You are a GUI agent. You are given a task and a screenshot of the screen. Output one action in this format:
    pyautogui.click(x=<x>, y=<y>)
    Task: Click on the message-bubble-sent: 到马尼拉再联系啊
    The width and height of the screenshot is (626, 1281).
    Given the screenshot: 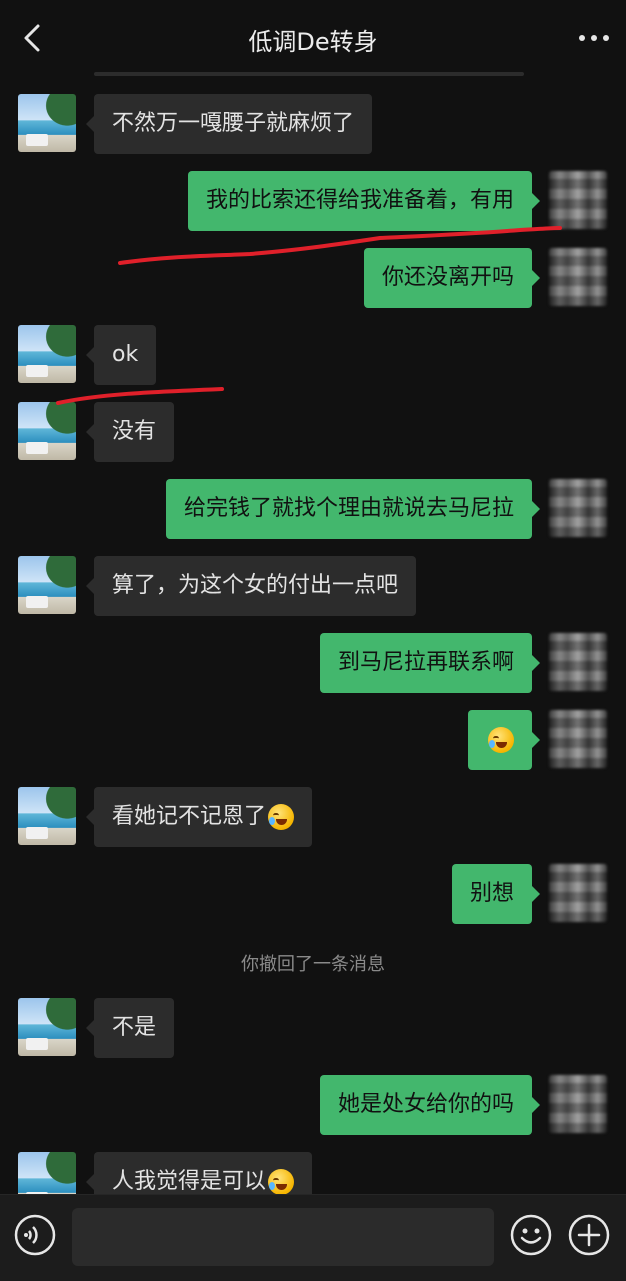 What is the action you would take?
    pyautogui.click(x=430, y=663)
    